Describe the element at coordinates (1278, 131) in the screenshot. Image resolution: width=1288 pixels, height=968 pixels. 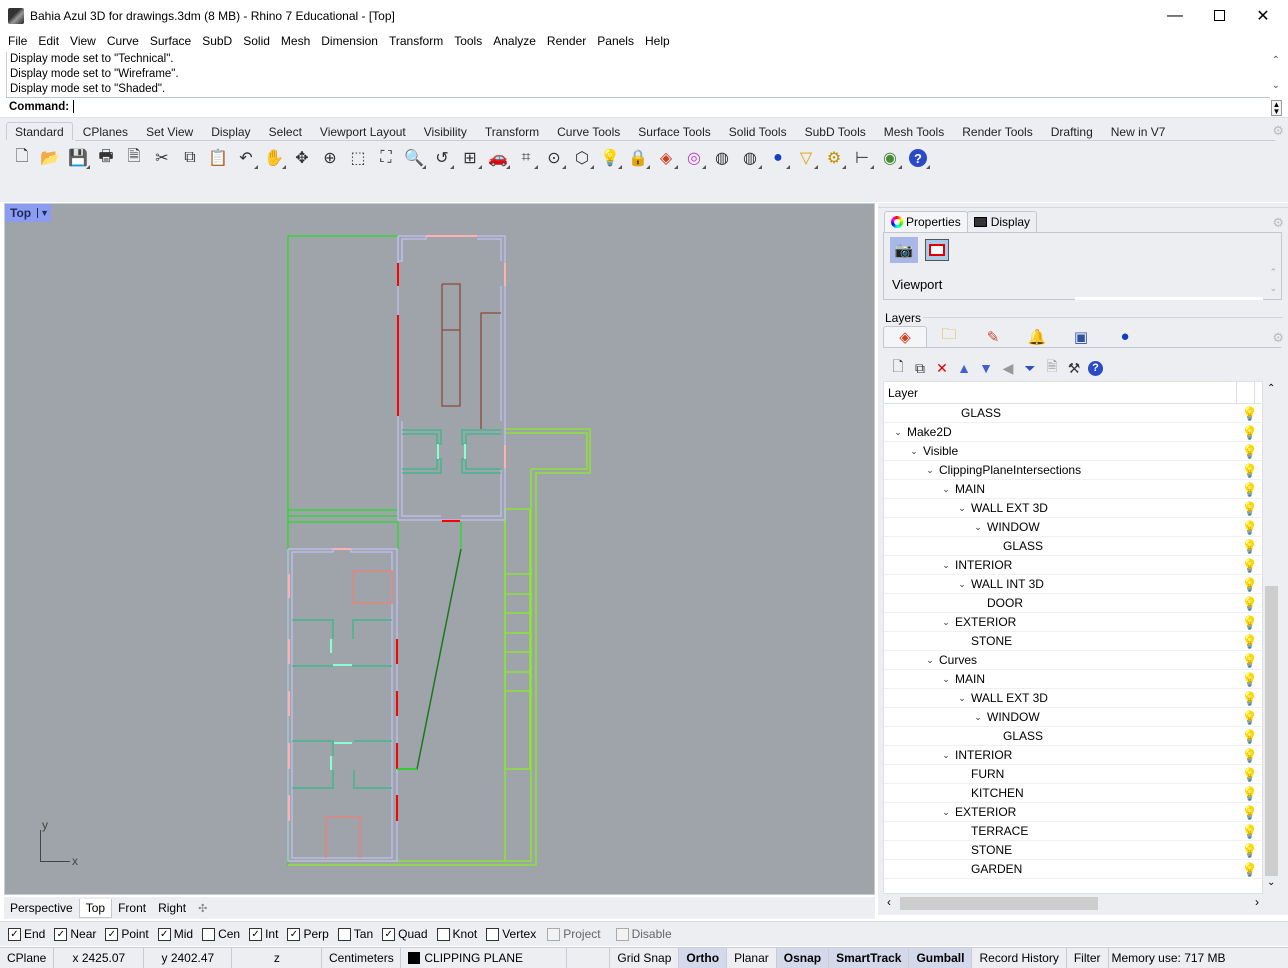
I see `toolbar-gear-icon: ⚙` at that location.